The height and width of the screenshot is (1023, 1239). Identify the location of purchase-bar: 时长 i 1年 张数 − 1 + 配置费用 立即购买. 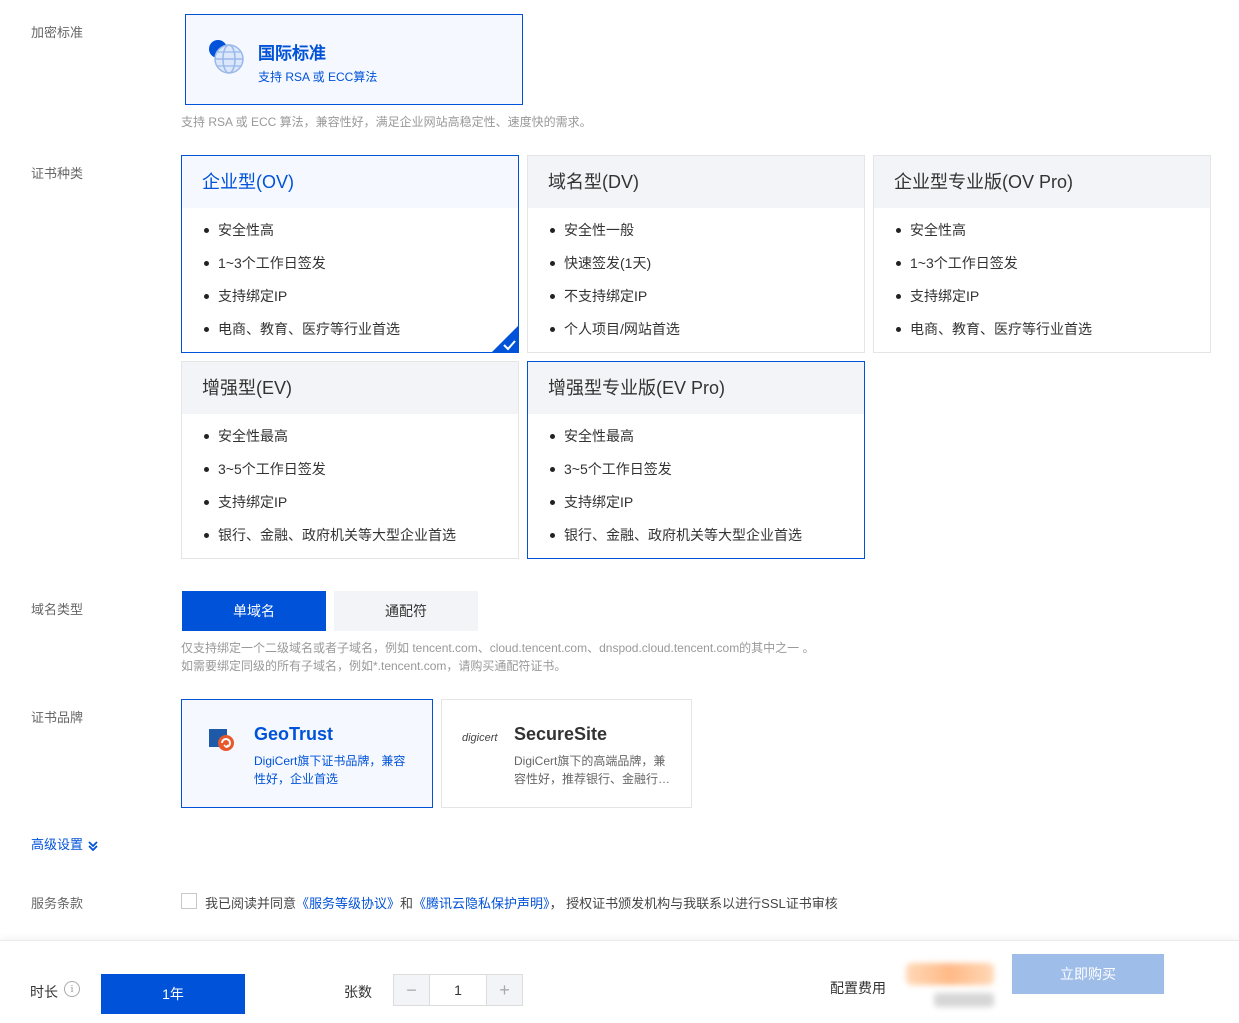
(619, 981).